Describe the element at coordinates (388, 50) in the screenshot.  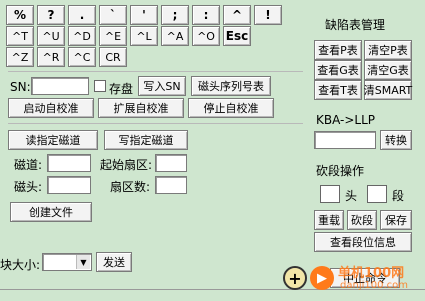
I see `clear-p-table-button: 清空P表` at that location.